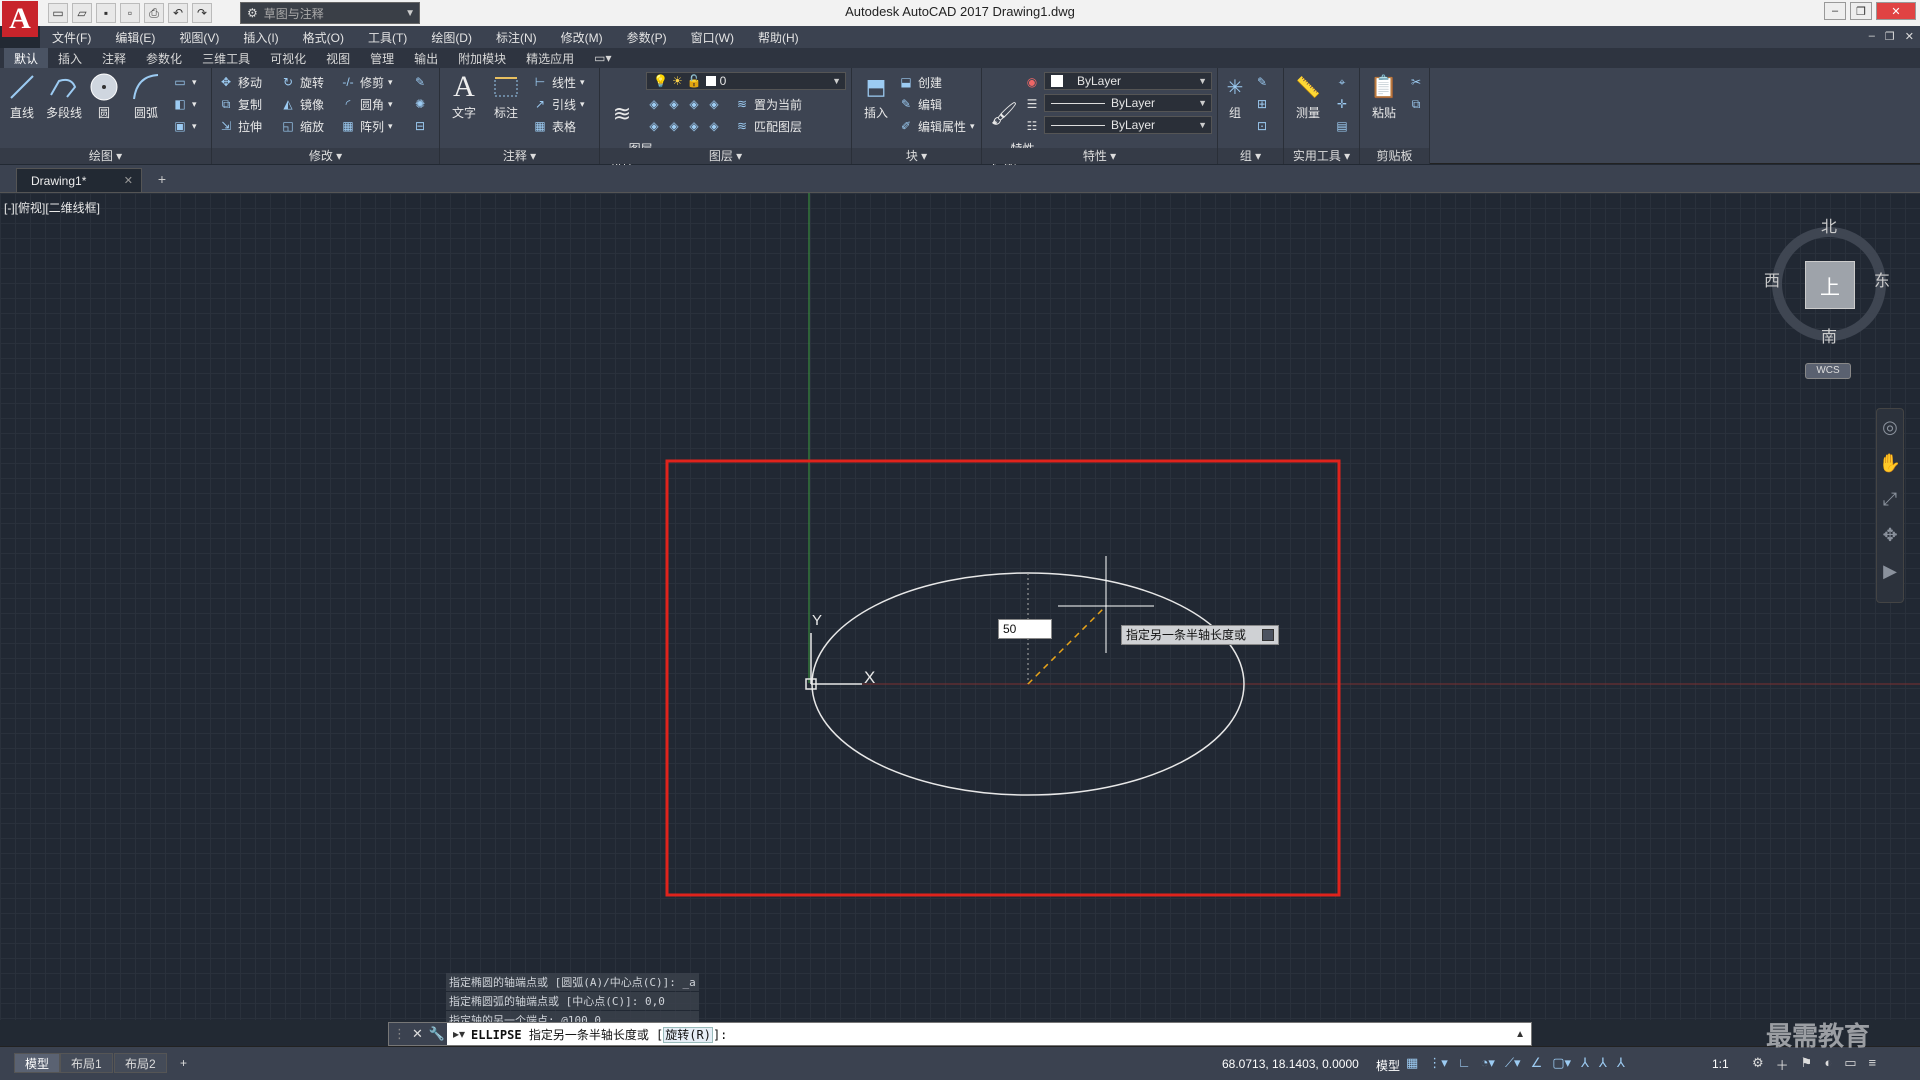  Describe the element at coordinates (70, 58) in the screenshot. I see `tab-insert: 插入` at that location.